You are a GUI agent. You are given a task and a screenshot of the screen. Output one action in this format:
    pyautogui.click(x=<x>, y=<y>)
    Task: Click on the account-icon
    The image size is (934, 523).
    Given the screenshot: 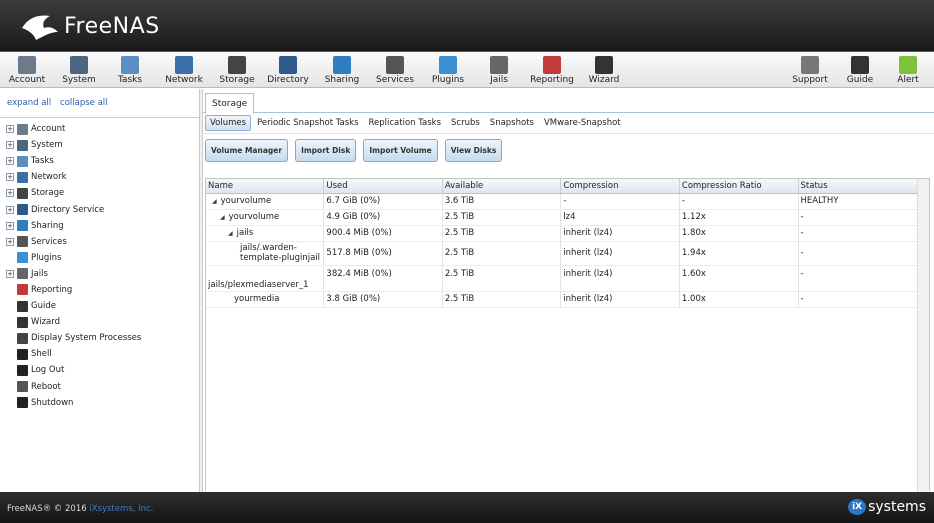 What is the action you would take?
    pyautogui.click(x=22, y=129)
    